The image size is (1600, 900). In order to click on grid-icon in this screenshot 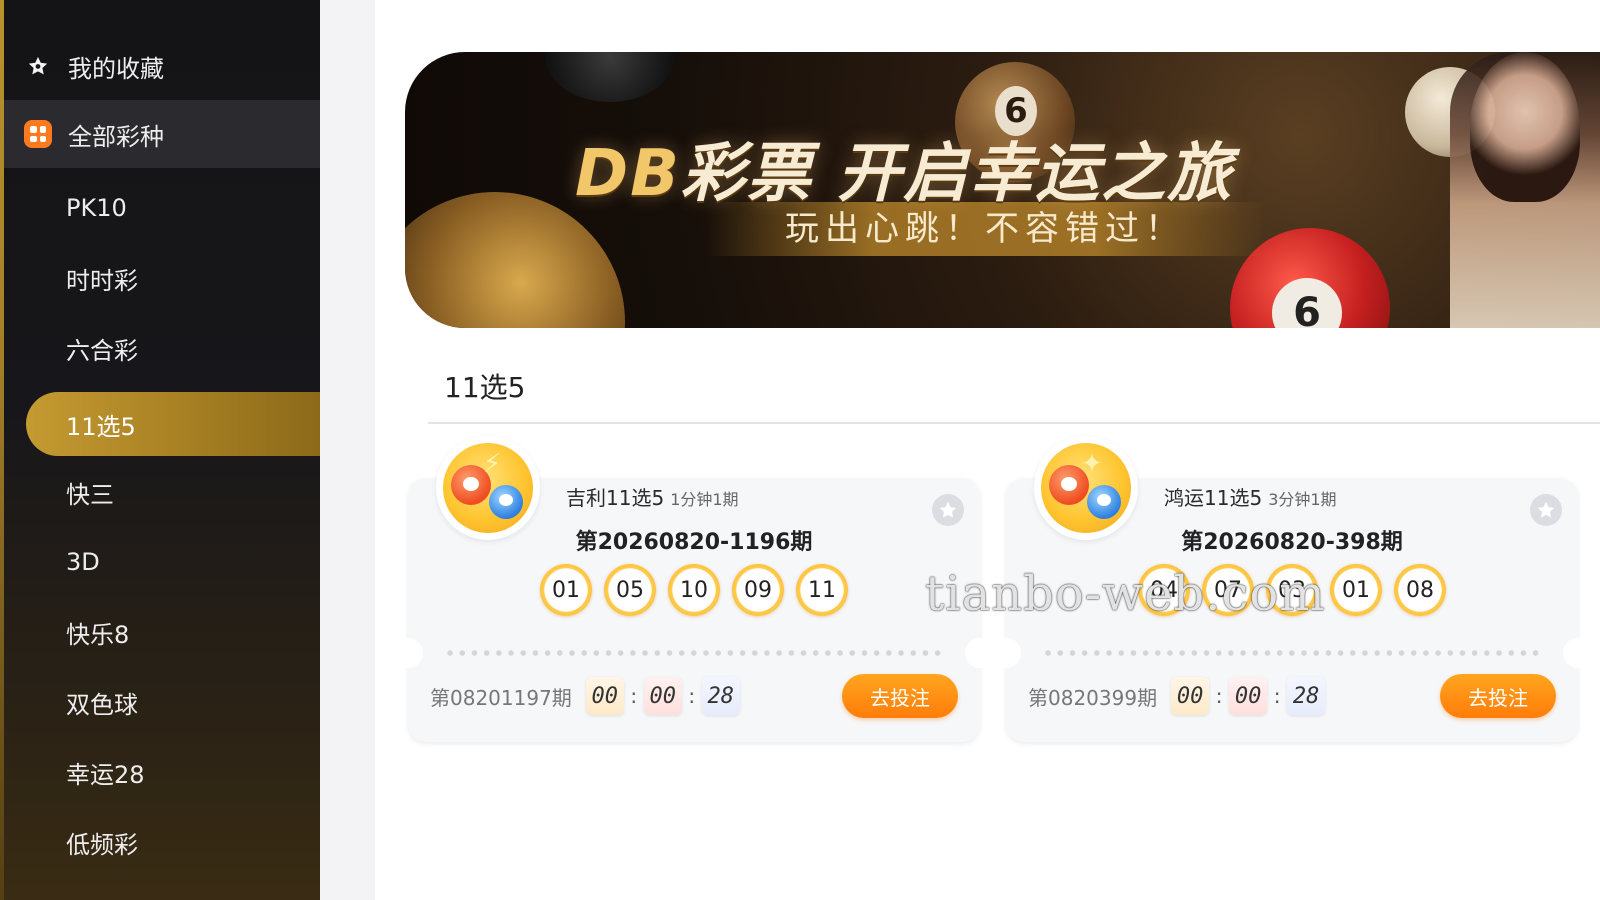, I will do `click(38, 134)`.